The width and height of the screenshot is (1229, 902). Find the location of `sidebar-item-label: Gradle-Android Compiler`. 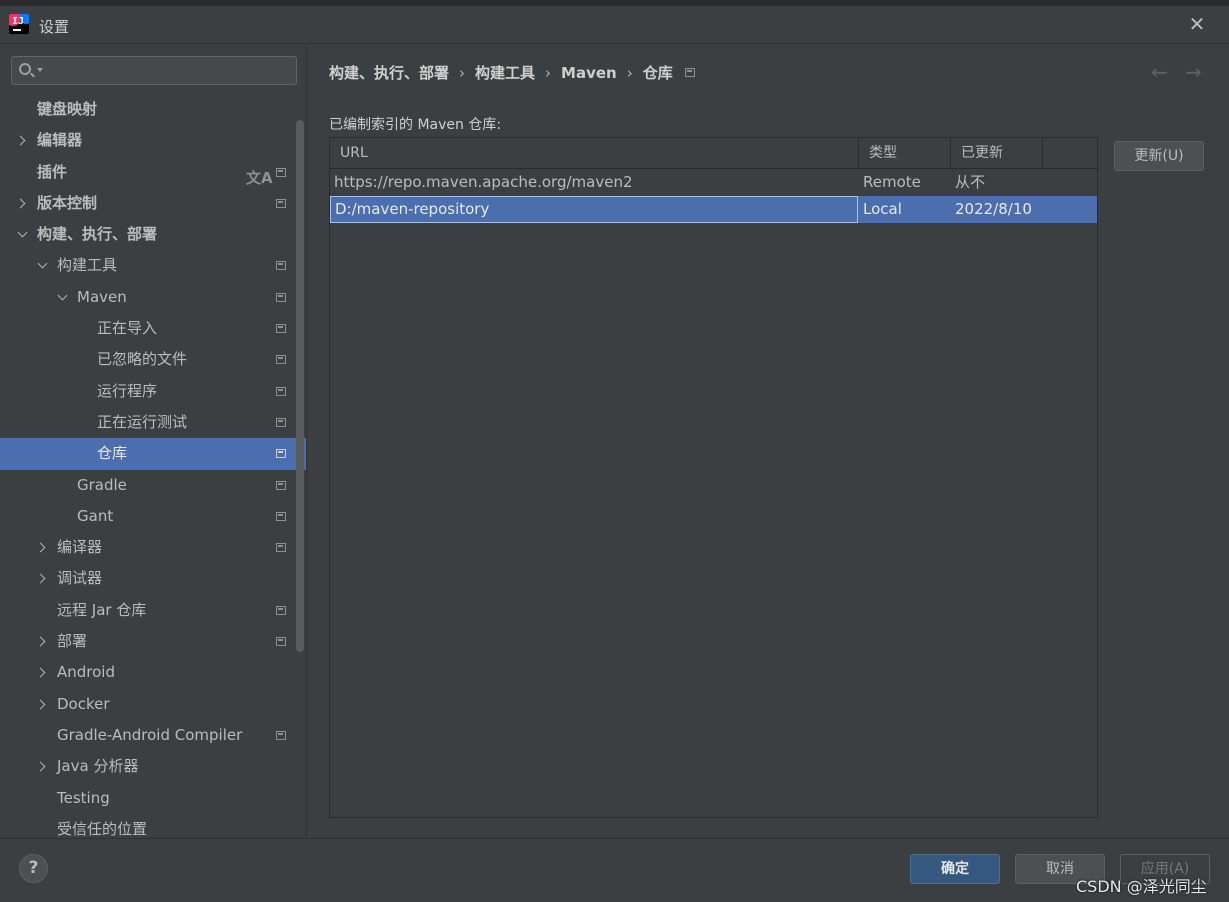

sidebar-item-label: Gradle-Android Compiler is located at coordinates (150, 734).